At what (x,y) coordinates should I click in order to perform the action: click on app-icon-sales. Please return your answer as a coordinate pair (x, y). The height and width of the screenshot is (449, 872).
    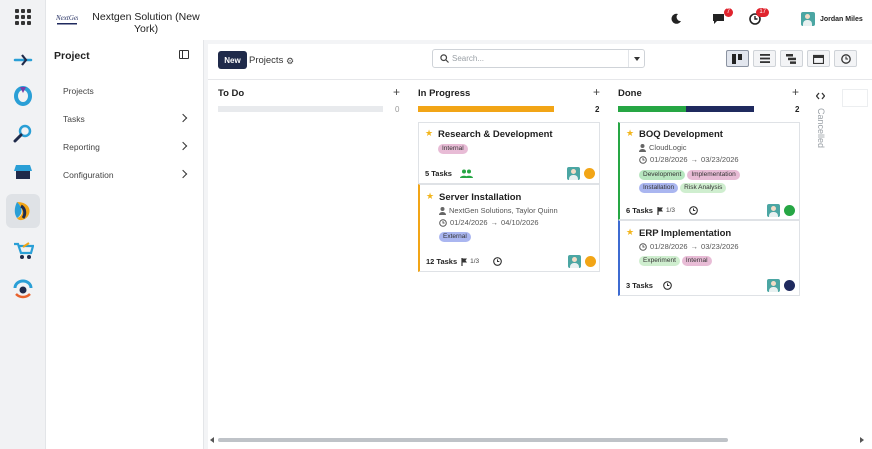
    Looking at the image, I should click on (23, 172).